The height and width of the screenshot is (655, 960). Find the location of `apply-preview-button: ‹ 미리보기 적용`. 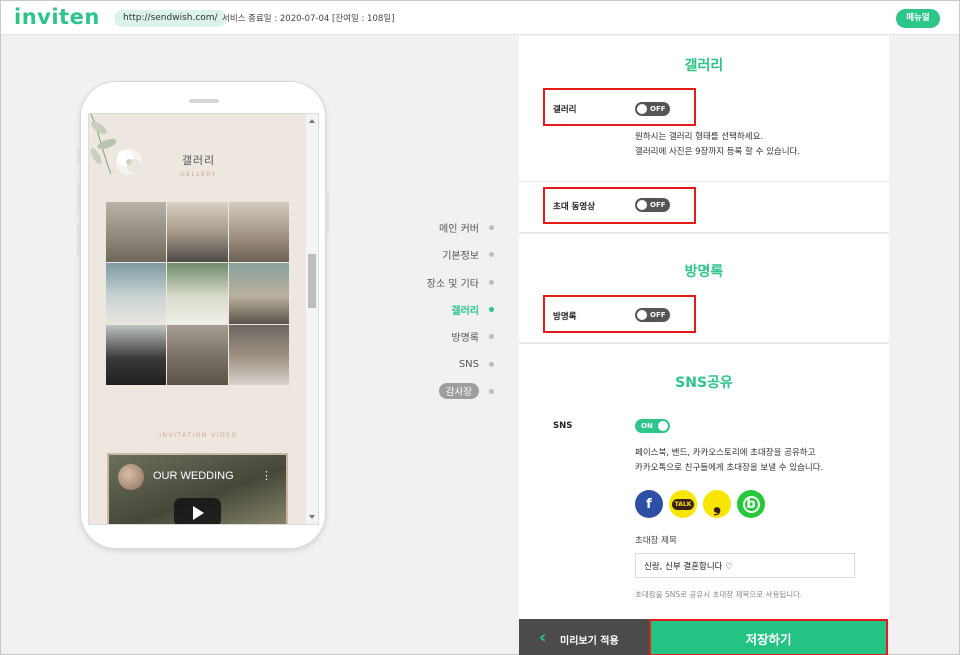

apply-preview-button: ‹ 미리보기 적용 is located at coordinates (584, 637).